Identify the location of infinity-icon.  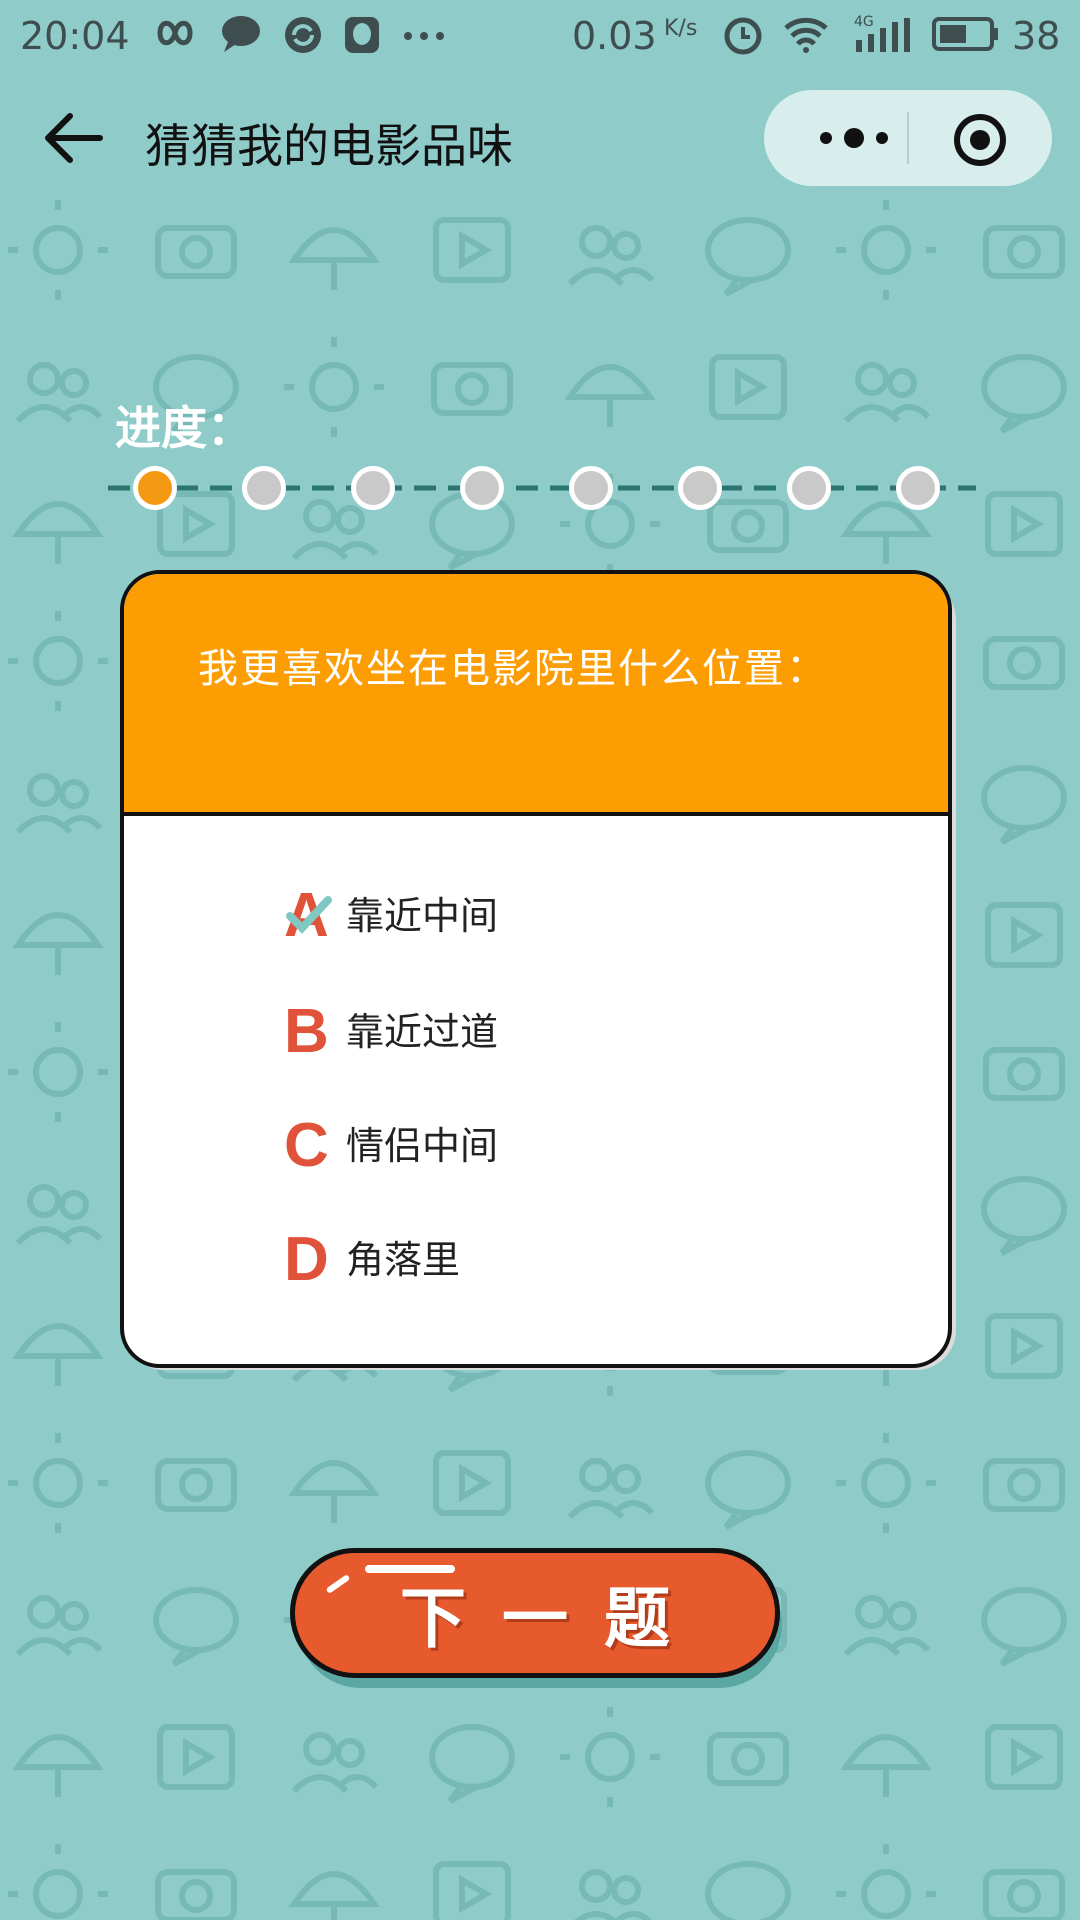
(175, 33).